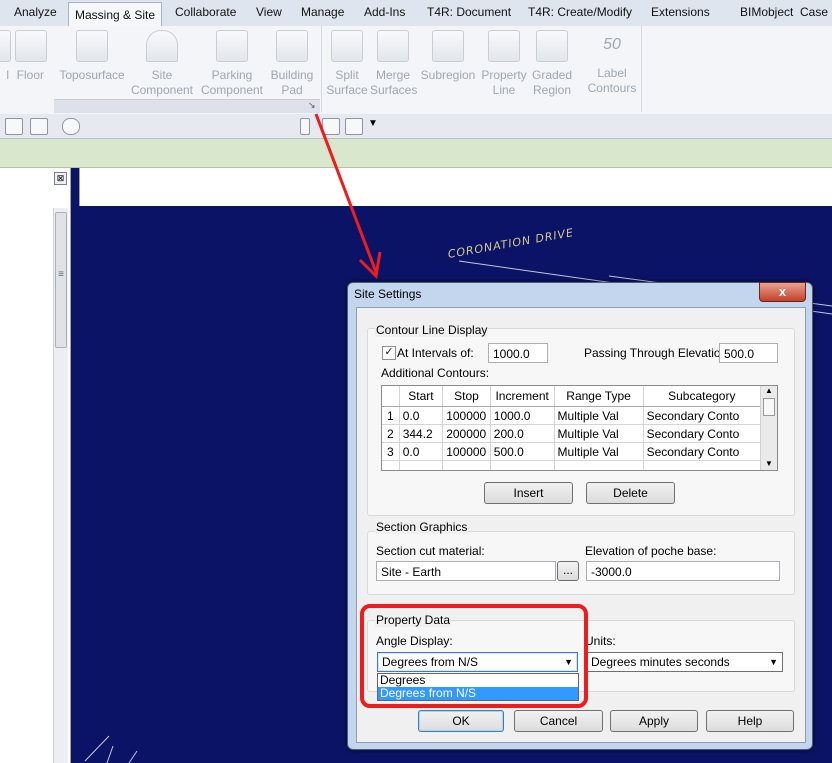 This screenshot has width=832, height=763. What do you see at coordinates (421, 433) in the screenshot?
I see `table-cell: 344.2` at bounding box center [421, 433].